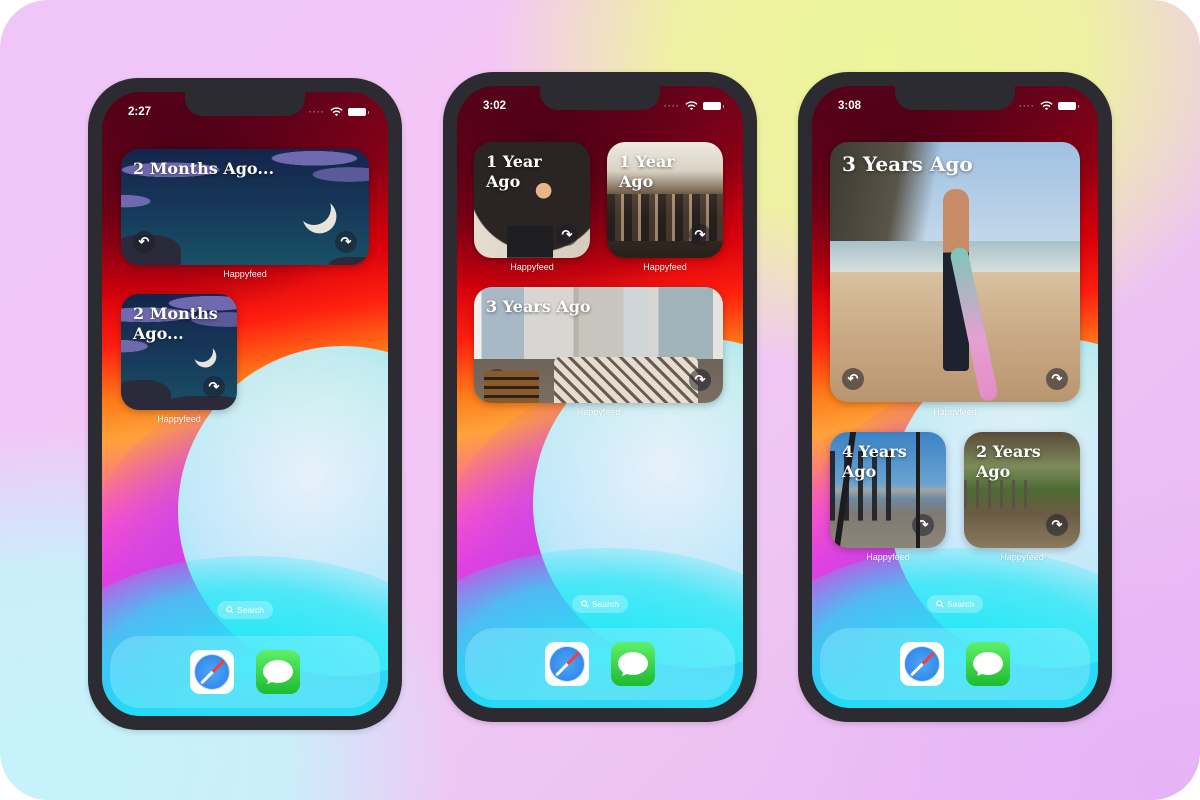 The width and height of the screenshot is (1200, 800). I want to click on happyfeed-widget-medium: 2 Months Ago... ↶ ↷, so click(245, 207).